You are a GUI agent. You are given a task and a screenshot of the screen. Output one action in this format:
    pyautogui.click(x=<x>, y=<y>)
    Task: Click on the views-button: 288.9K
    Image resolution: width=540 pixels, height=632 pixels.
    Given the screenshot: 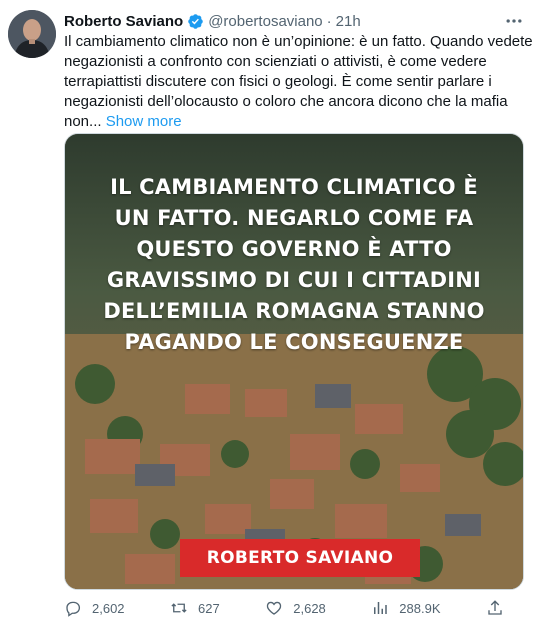 What is the action you would take?
    pyautogui.click(x=406, y=608)
    